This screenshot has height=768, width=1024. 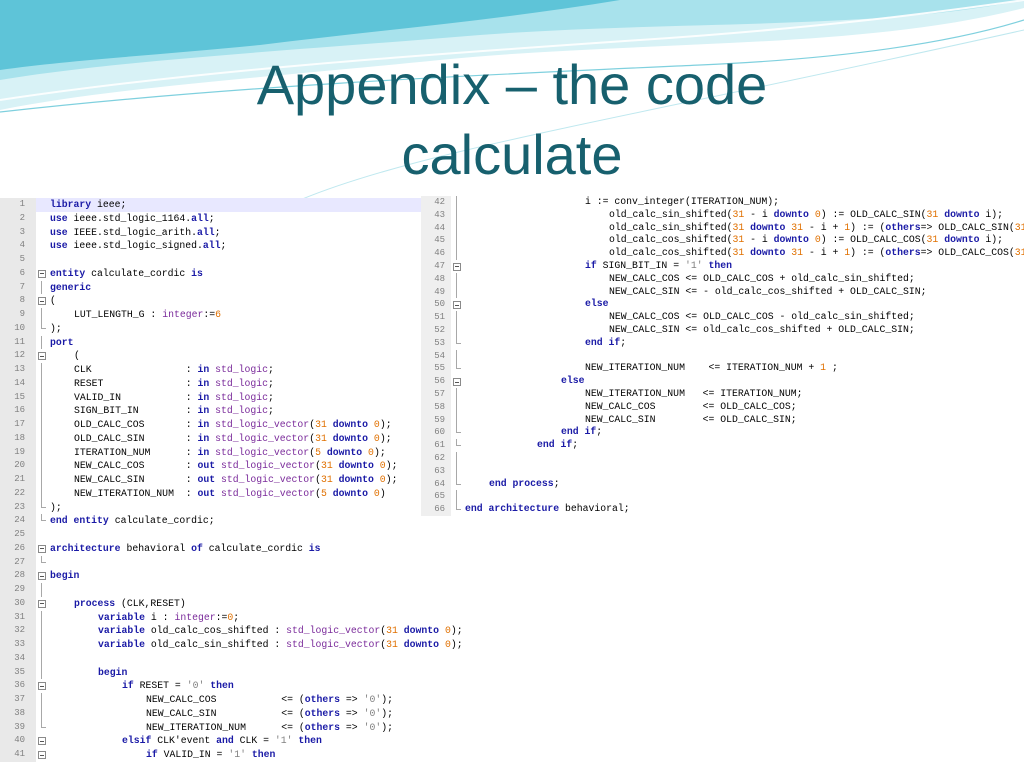 What do you see at coordinates (85, 548) in the screenshot?
I see `code-token: architecture` at bounding box center [85, 548].